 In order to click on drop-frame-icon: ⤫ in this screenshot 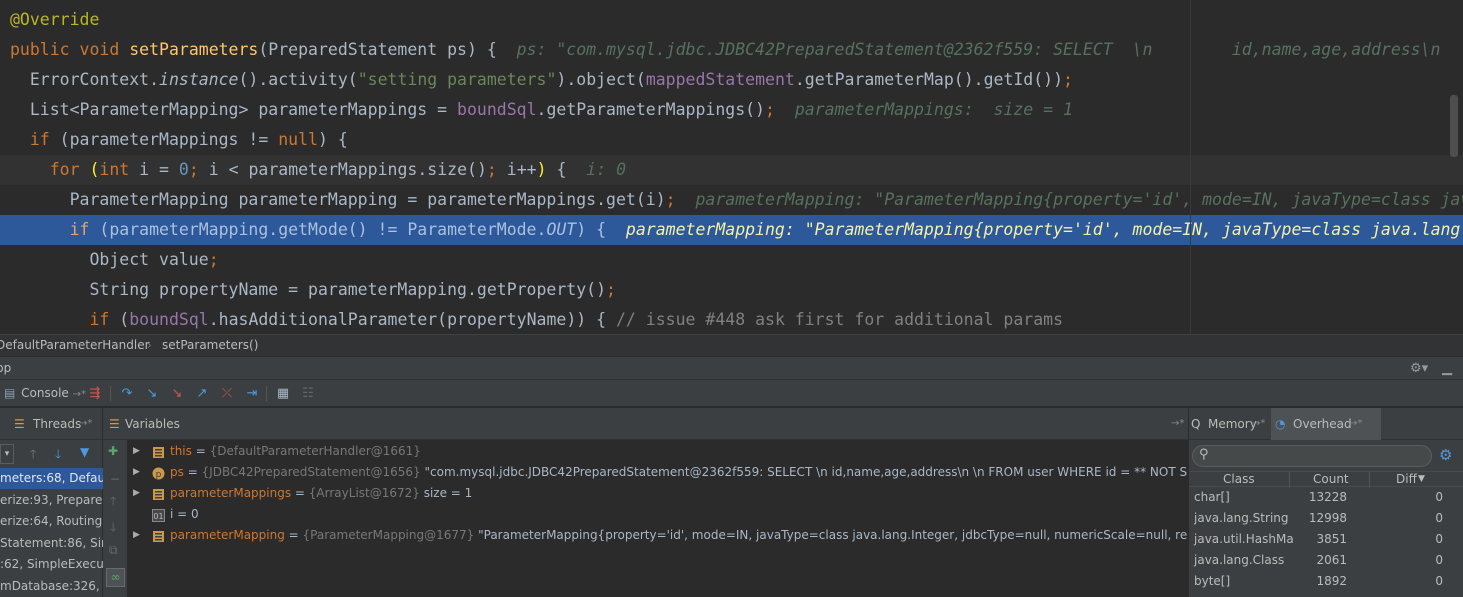, I will do `click(227, 393)`.